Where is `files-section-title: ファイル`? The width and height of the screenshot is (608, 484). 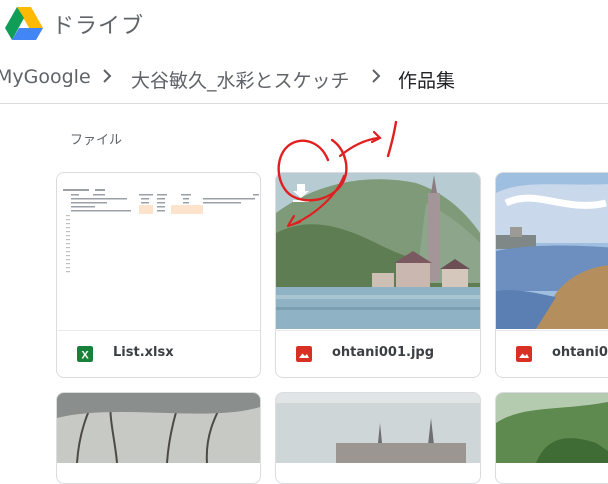
files-section-title: ファイル is located at coordinates (96, 140).